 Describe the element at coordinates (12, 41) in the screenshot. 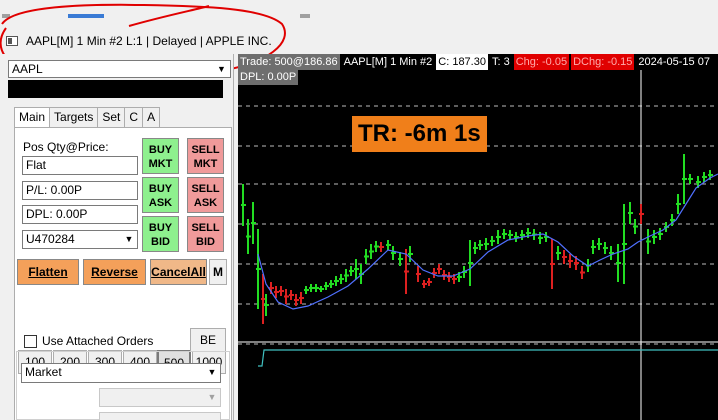

I see `window-icon` at that location.